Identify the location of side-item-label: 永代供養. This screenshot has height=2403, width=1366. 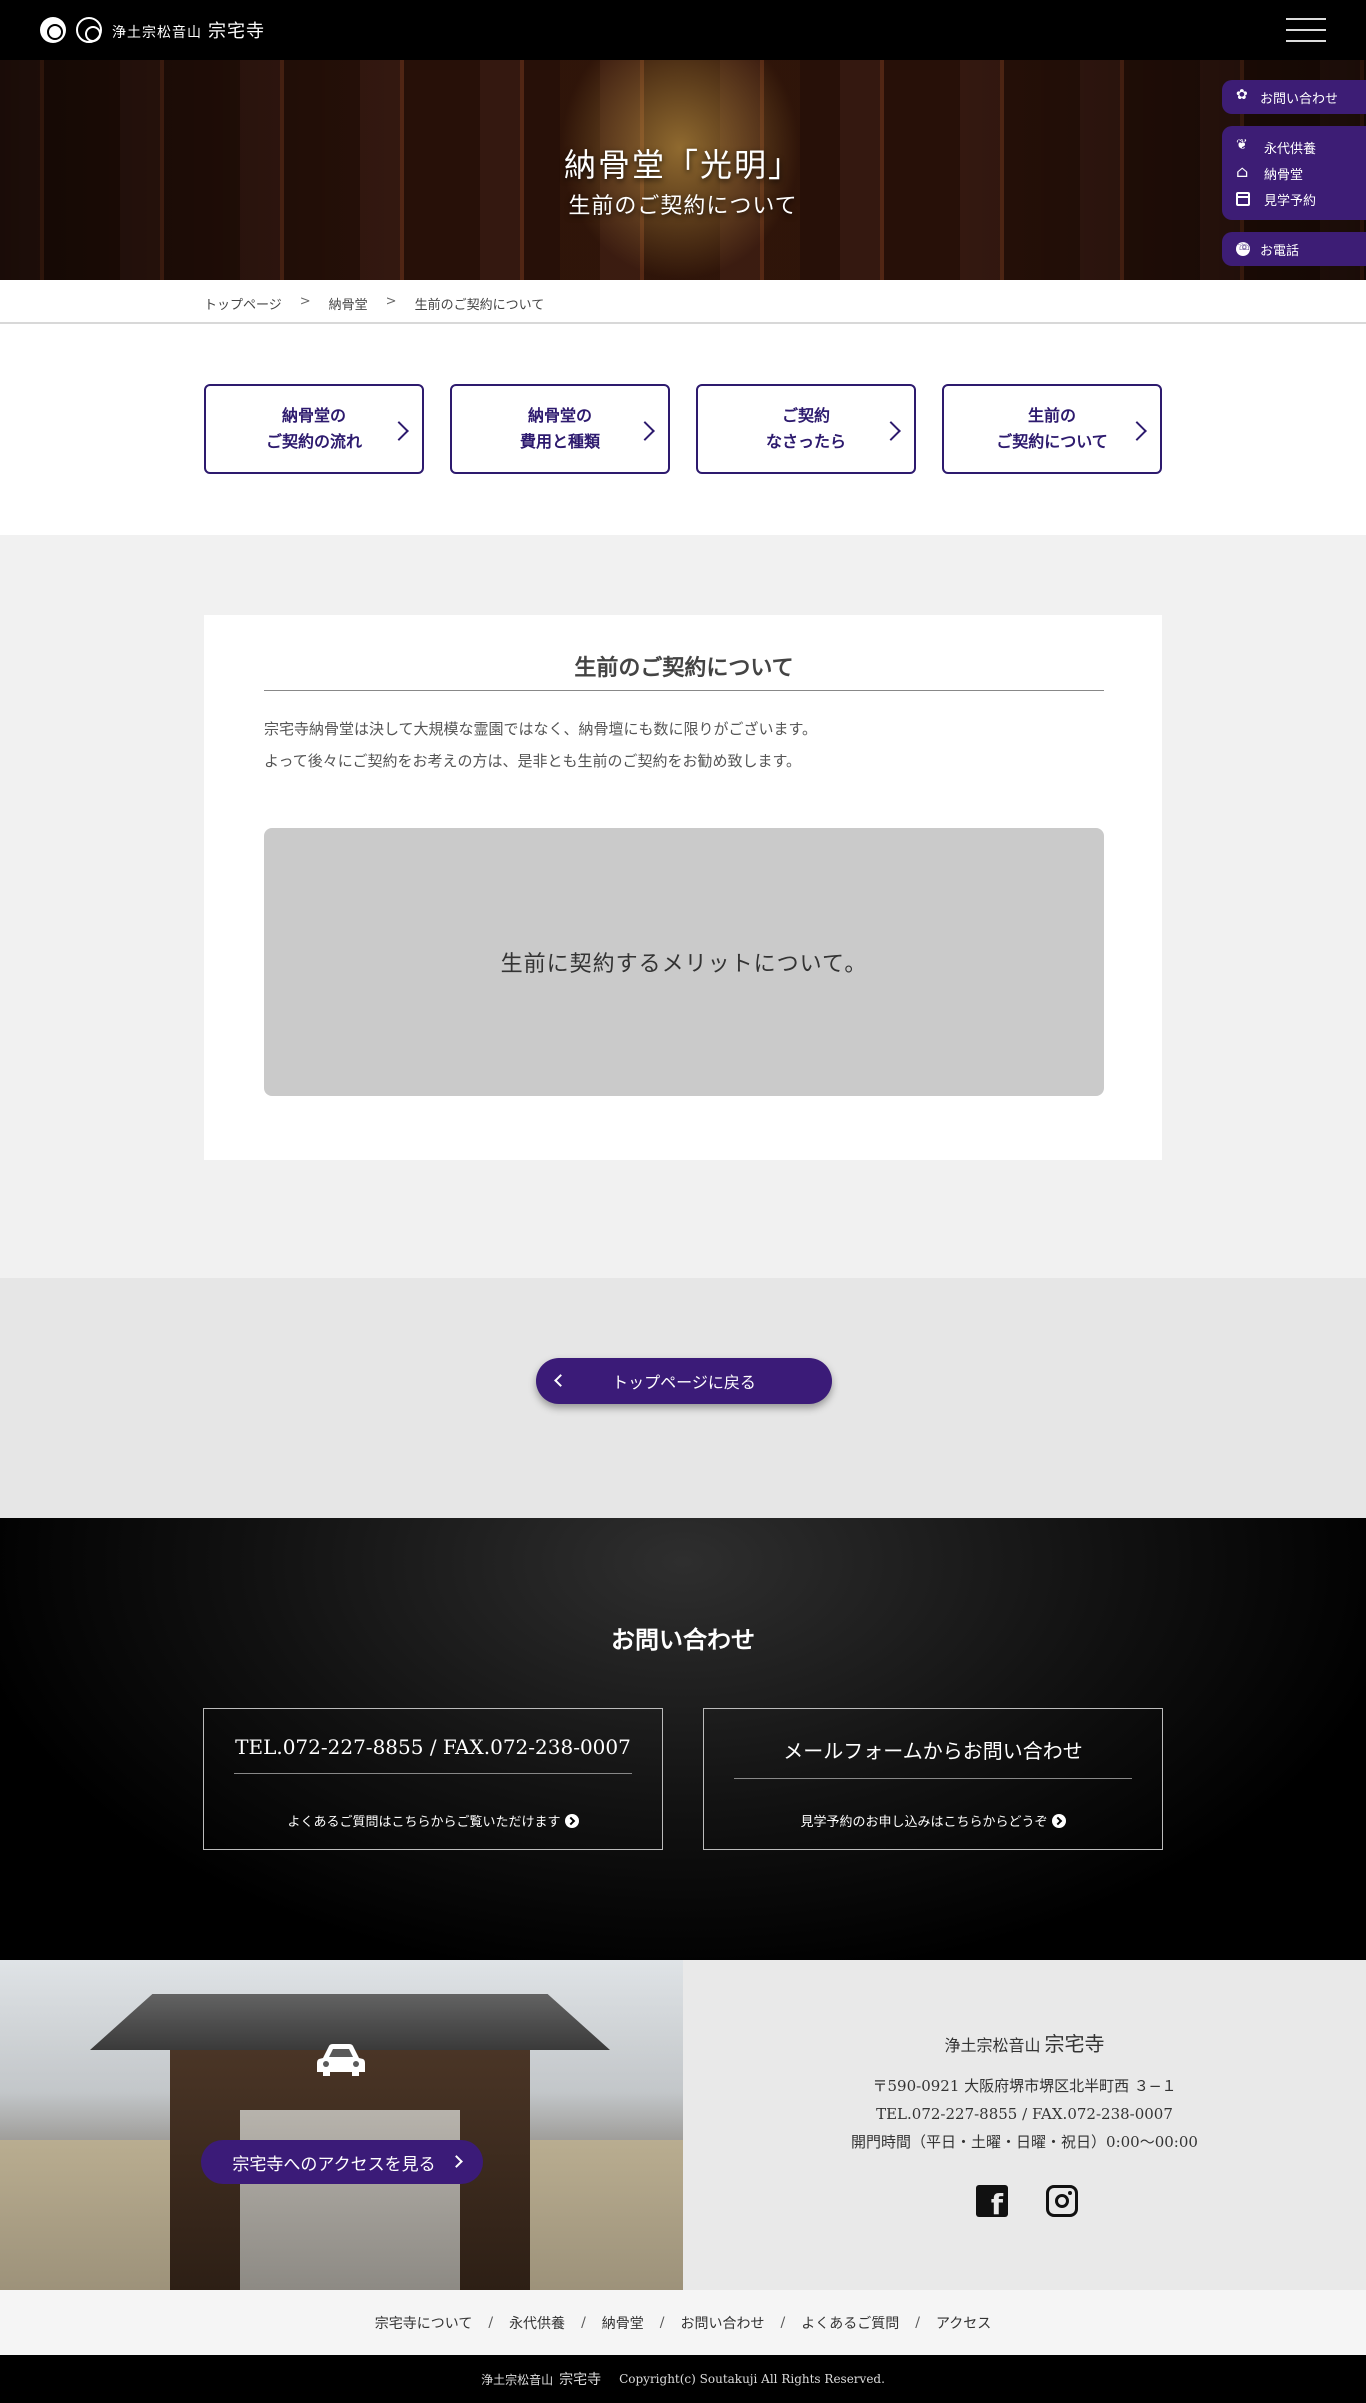
(1290, 149).